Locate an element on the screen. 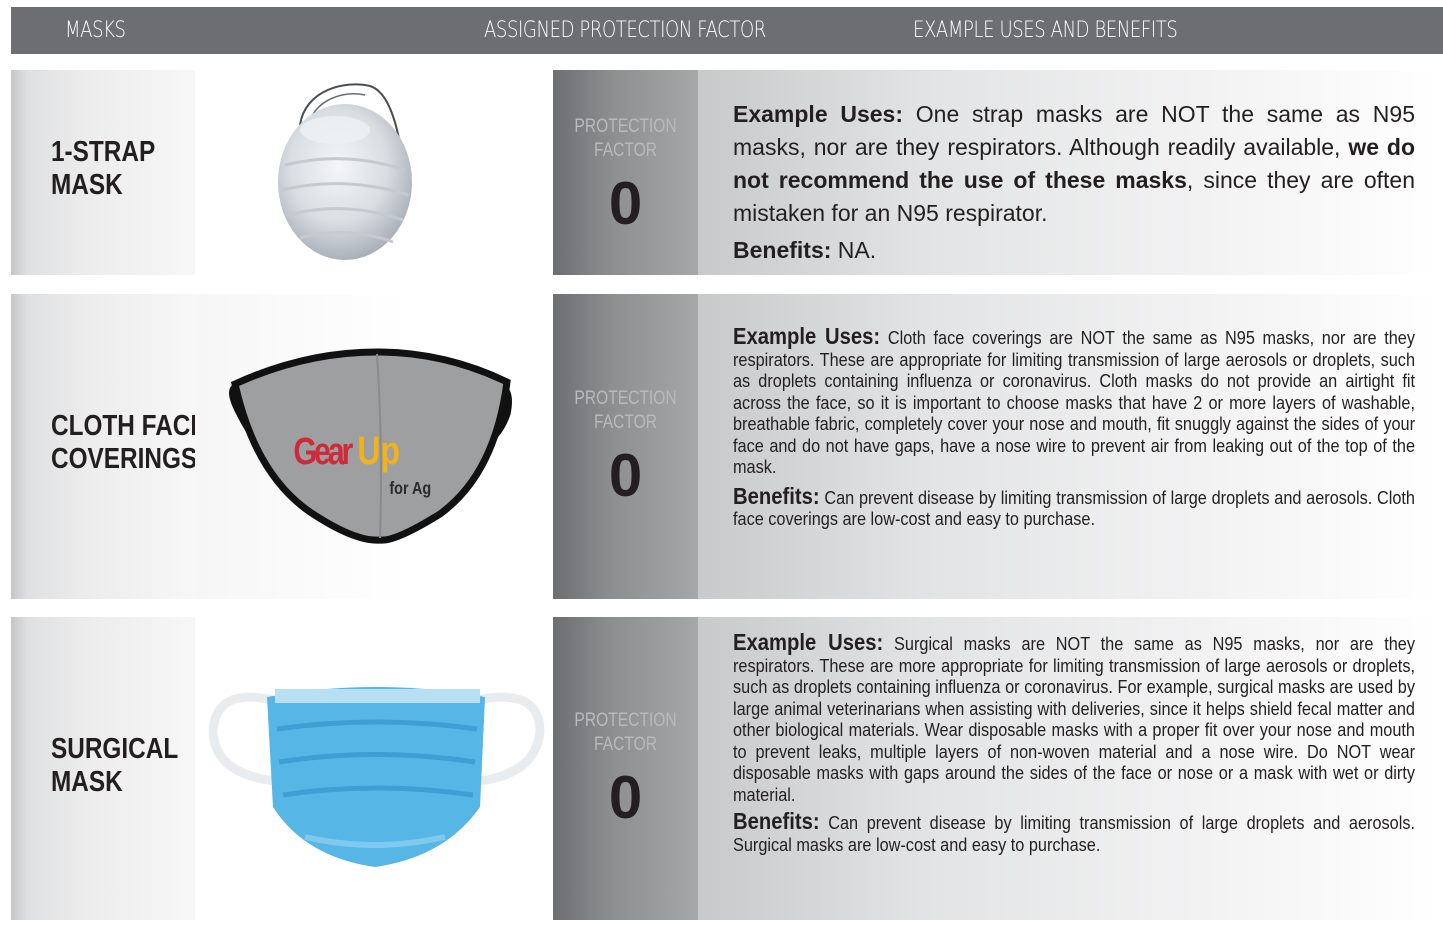 The width and height of the screenshot is (1443, 925). header-masks: MASKS is located at coordinates (95, 30).